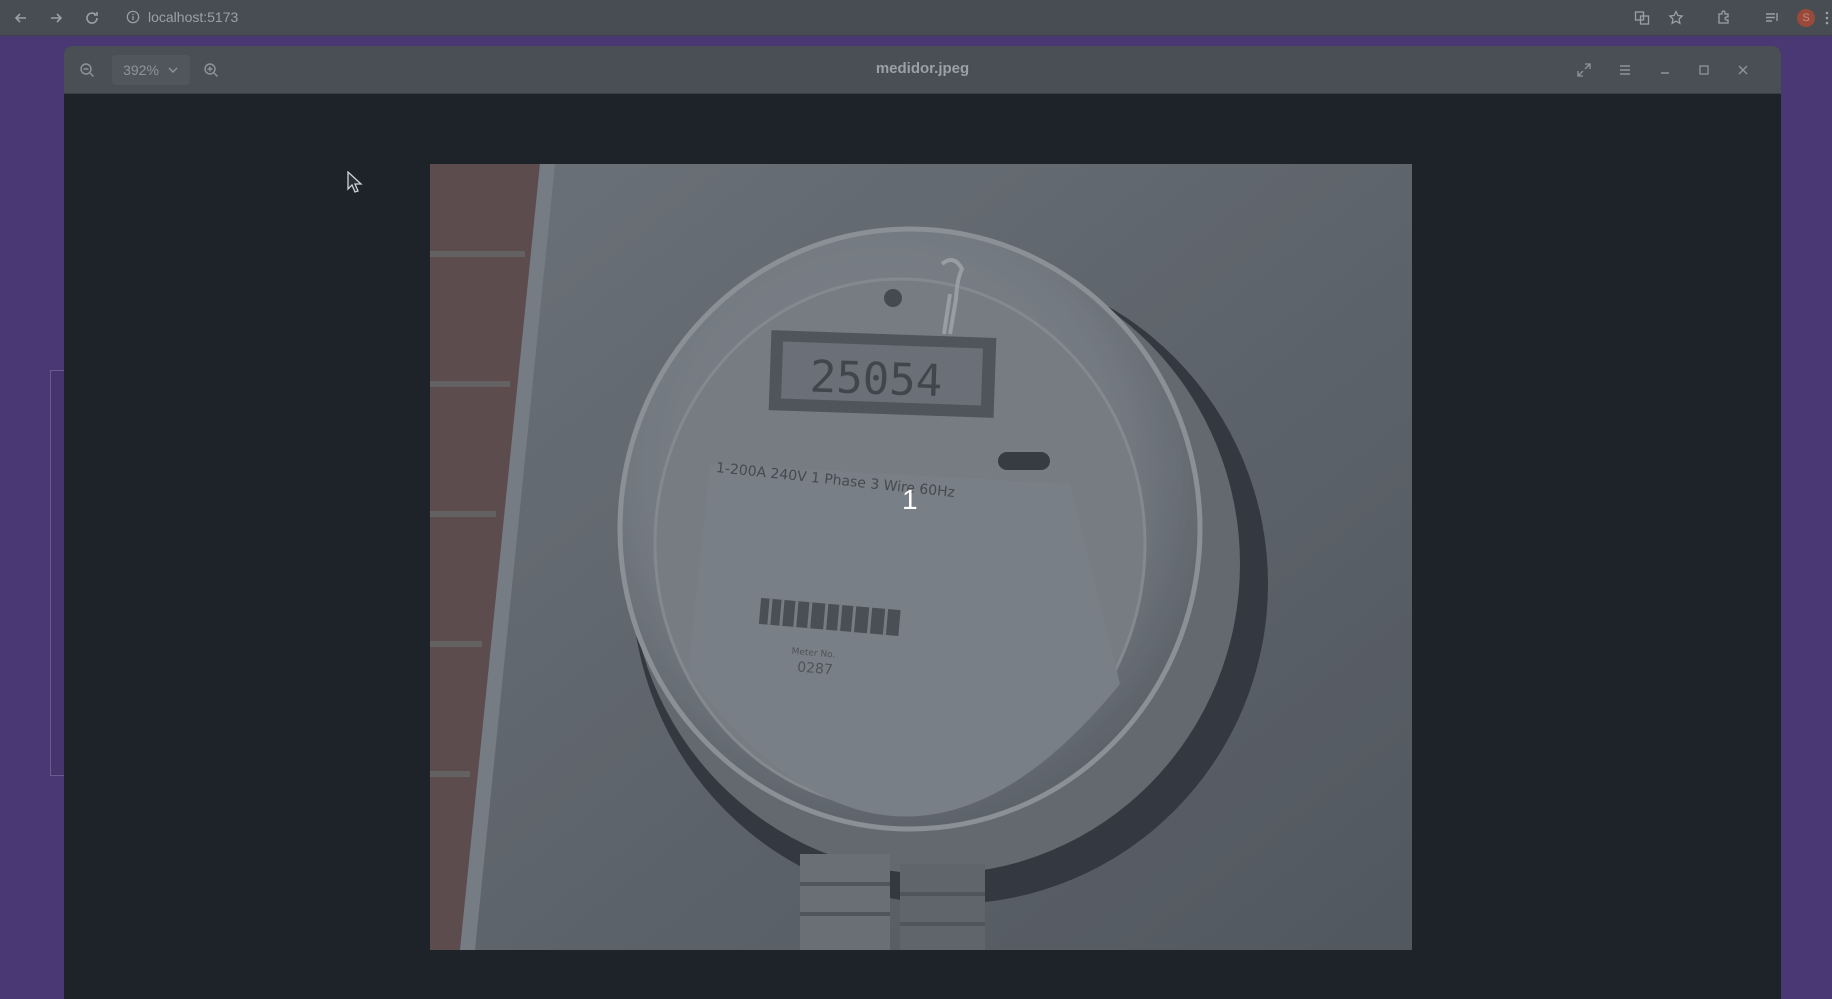 The image size is (1832, 999). I want to click on viewer-title: medidor.jpeg, so click(922, 68).